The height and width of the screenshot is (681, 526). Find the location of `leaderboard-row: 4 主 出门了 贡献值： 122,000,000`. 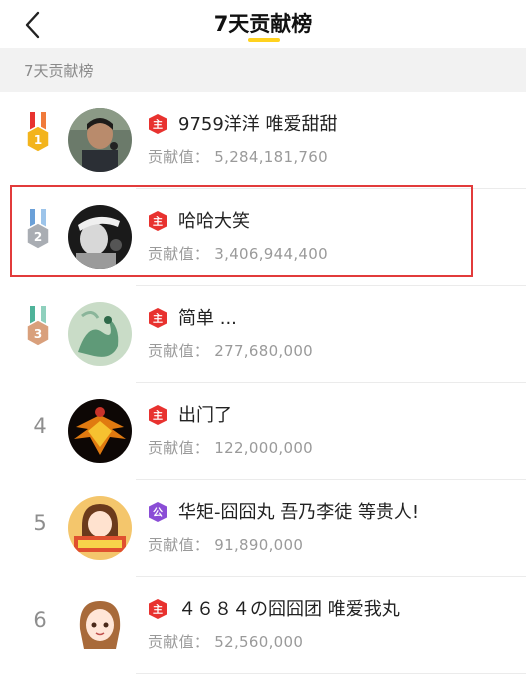

leaderboard-row: 4 主 出门了 贡献值： 122,000,000 is located at coordinates (263, 431).